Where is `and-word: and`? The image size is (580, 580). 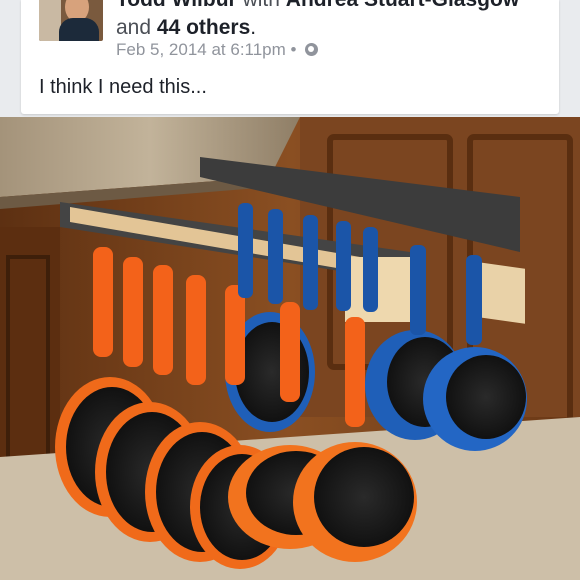
and-word: and is located at coordinates (134, 27).